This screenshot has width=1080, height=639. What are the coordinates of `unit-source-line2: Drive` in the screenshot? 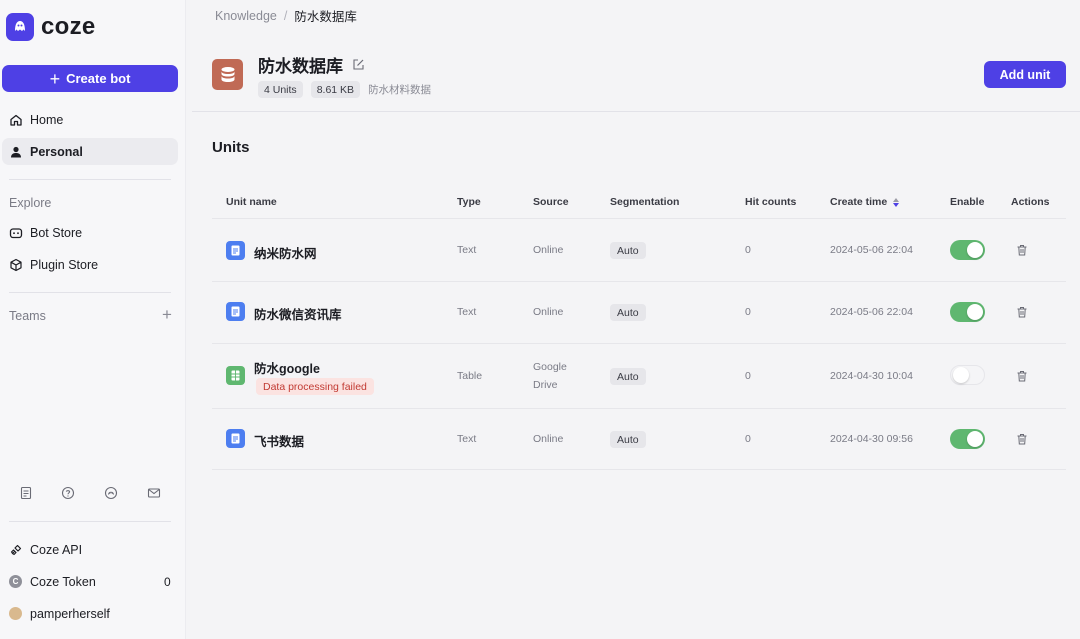 It's located at (545, 385).